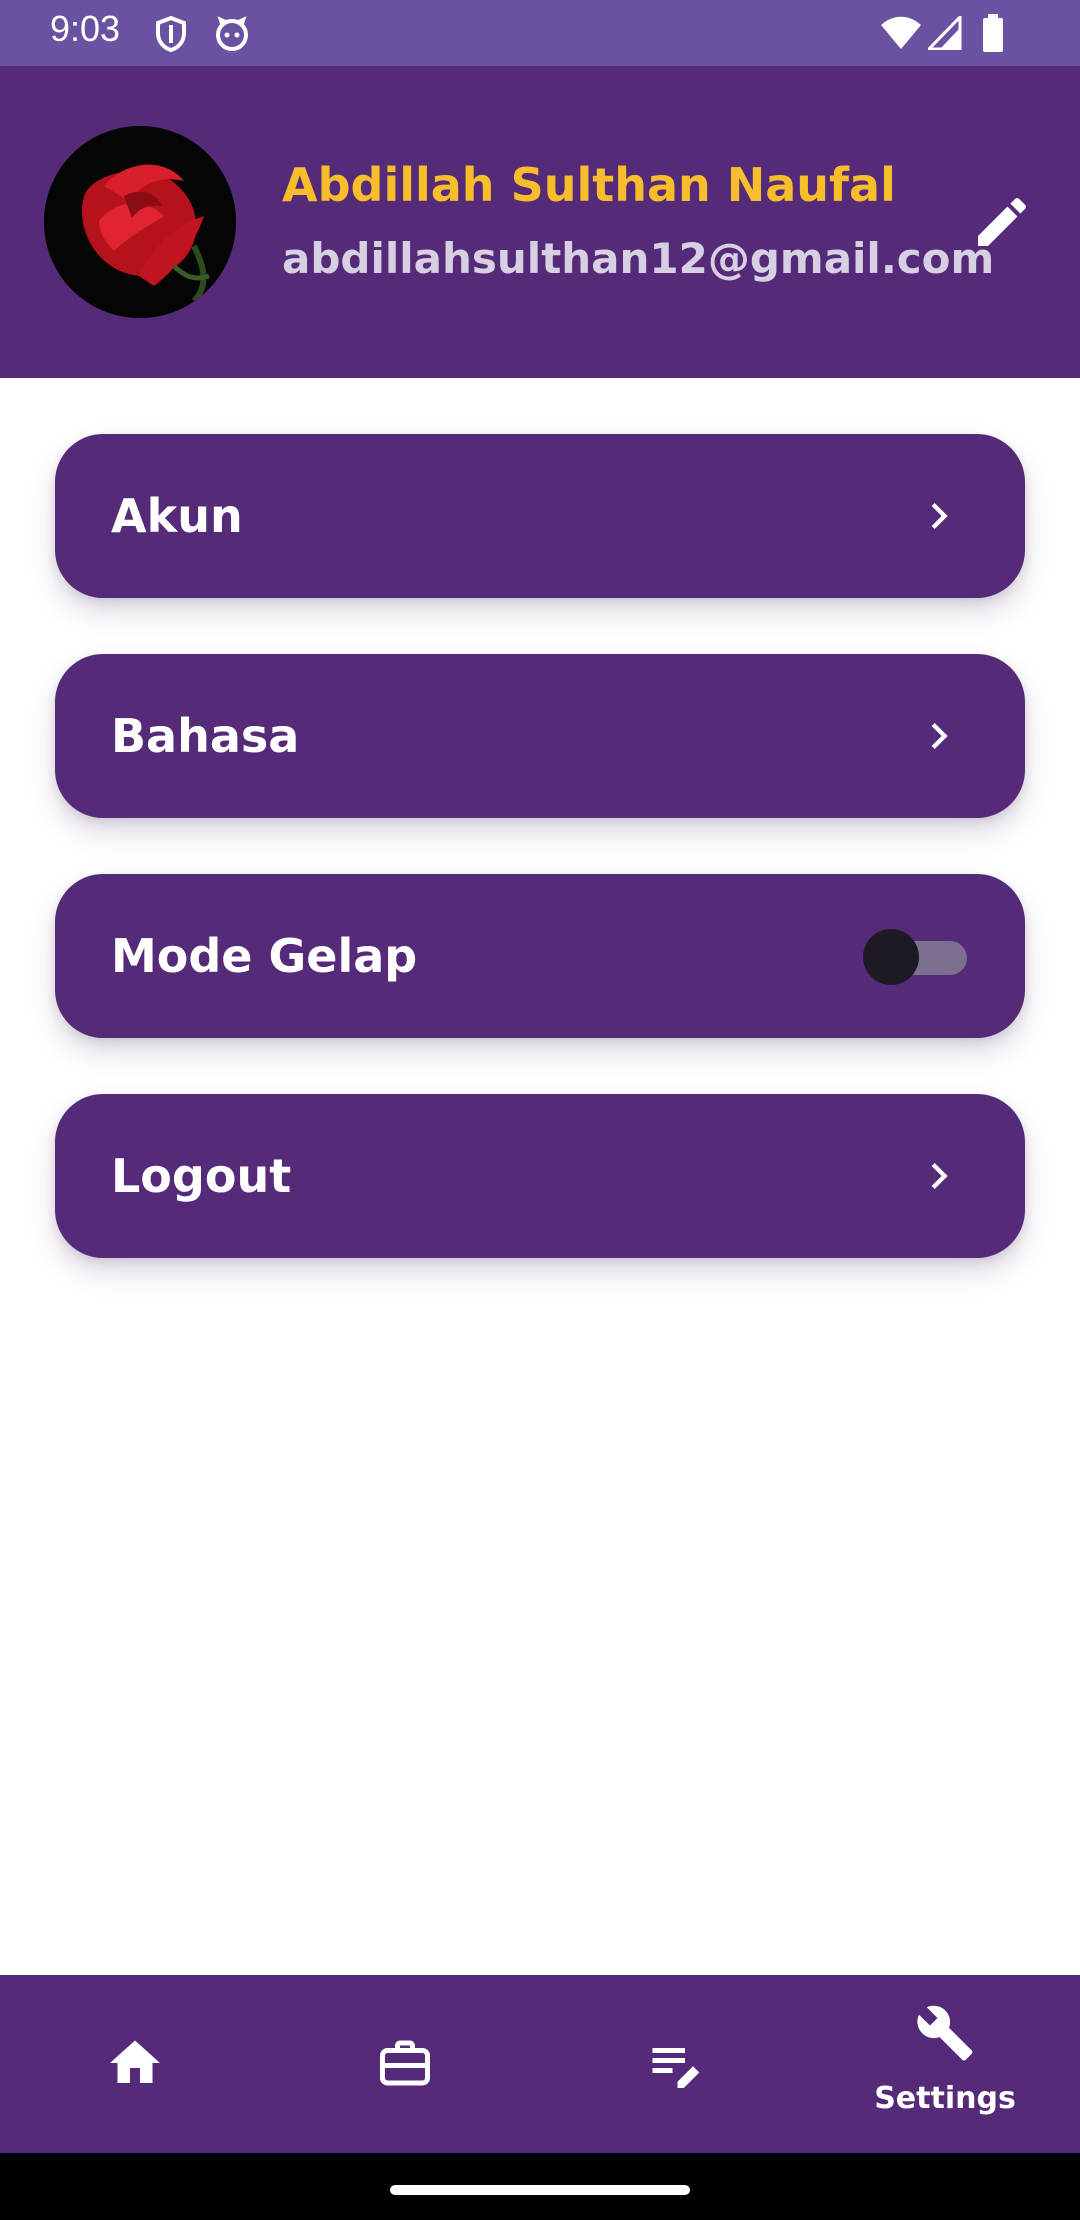 The width and height of the screenshot is (1080, 2220). I want to click on menu-item-label: Logout, so click(201, 1176).